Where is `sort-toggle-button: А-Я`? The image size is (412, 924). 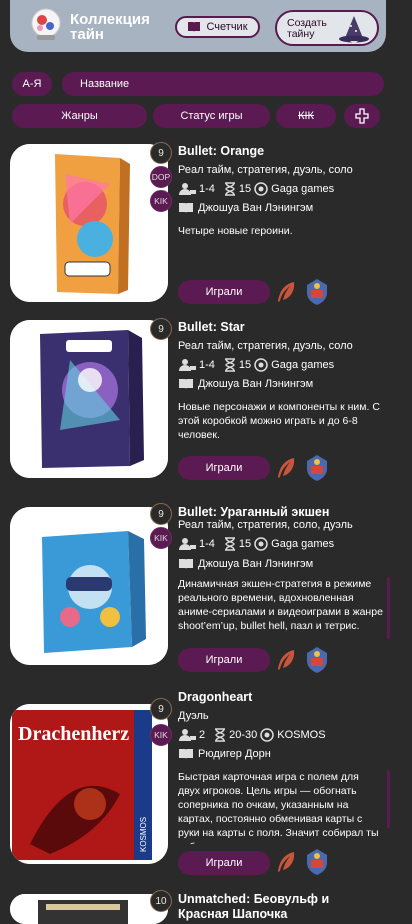 sort-toggle-button: А-Я is located at coordinates (32, 84).